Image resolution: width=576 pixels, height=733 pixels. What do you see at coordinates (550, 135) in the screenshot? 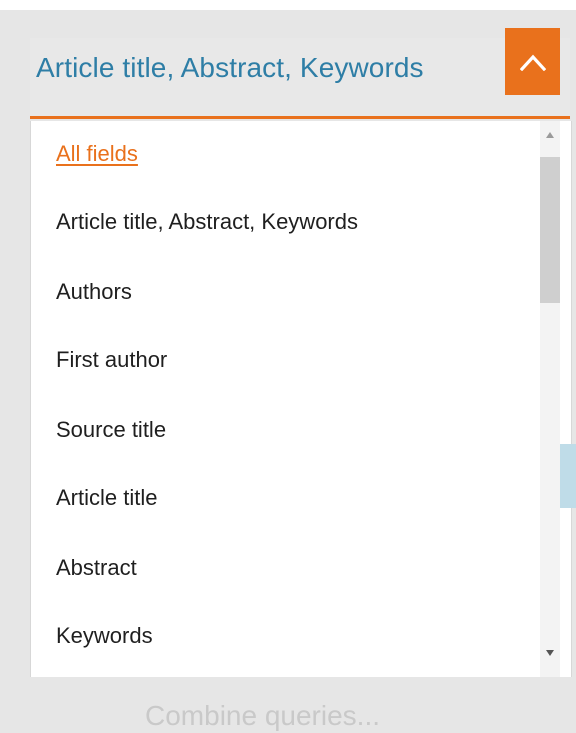
I see `scroll-up-arrow-icon` at bounding box center [550, 135].